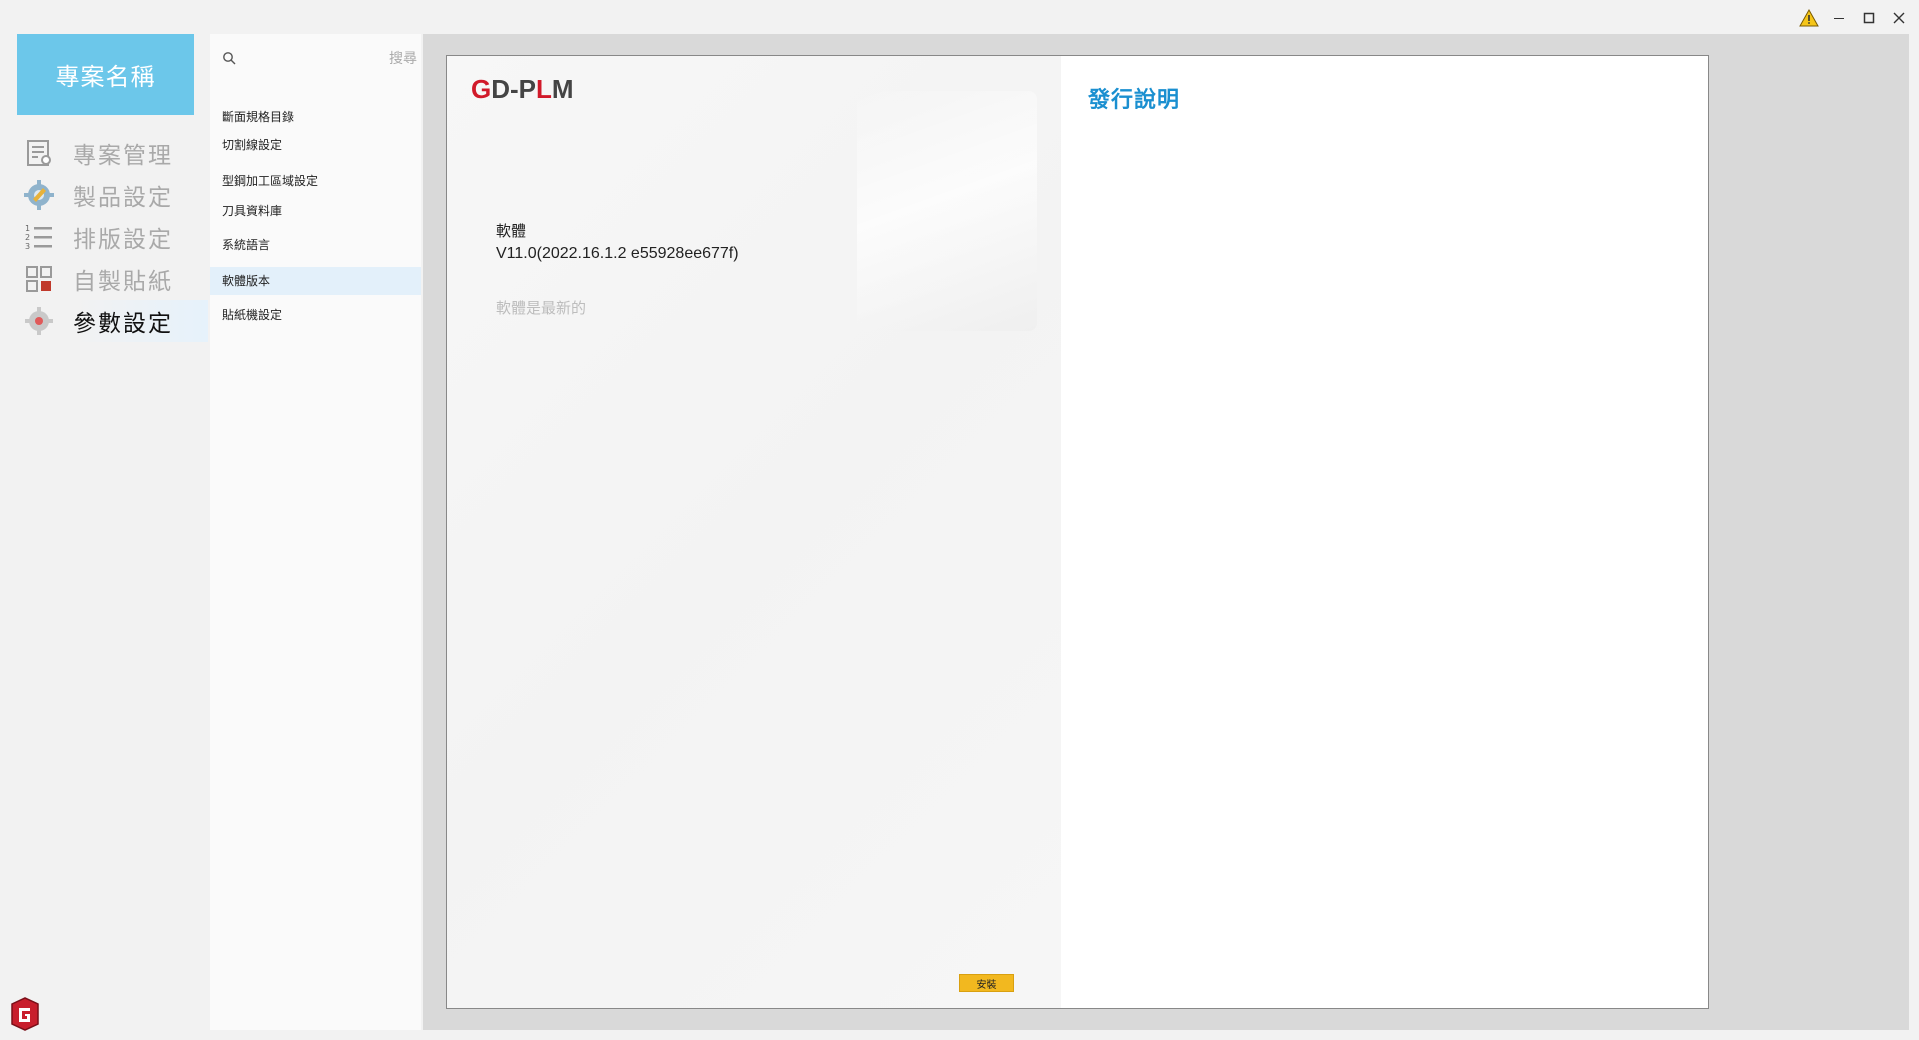  Describe the element at coordinates (25, 1014) in the screenshot. I see `app-logo-icon` at that location.